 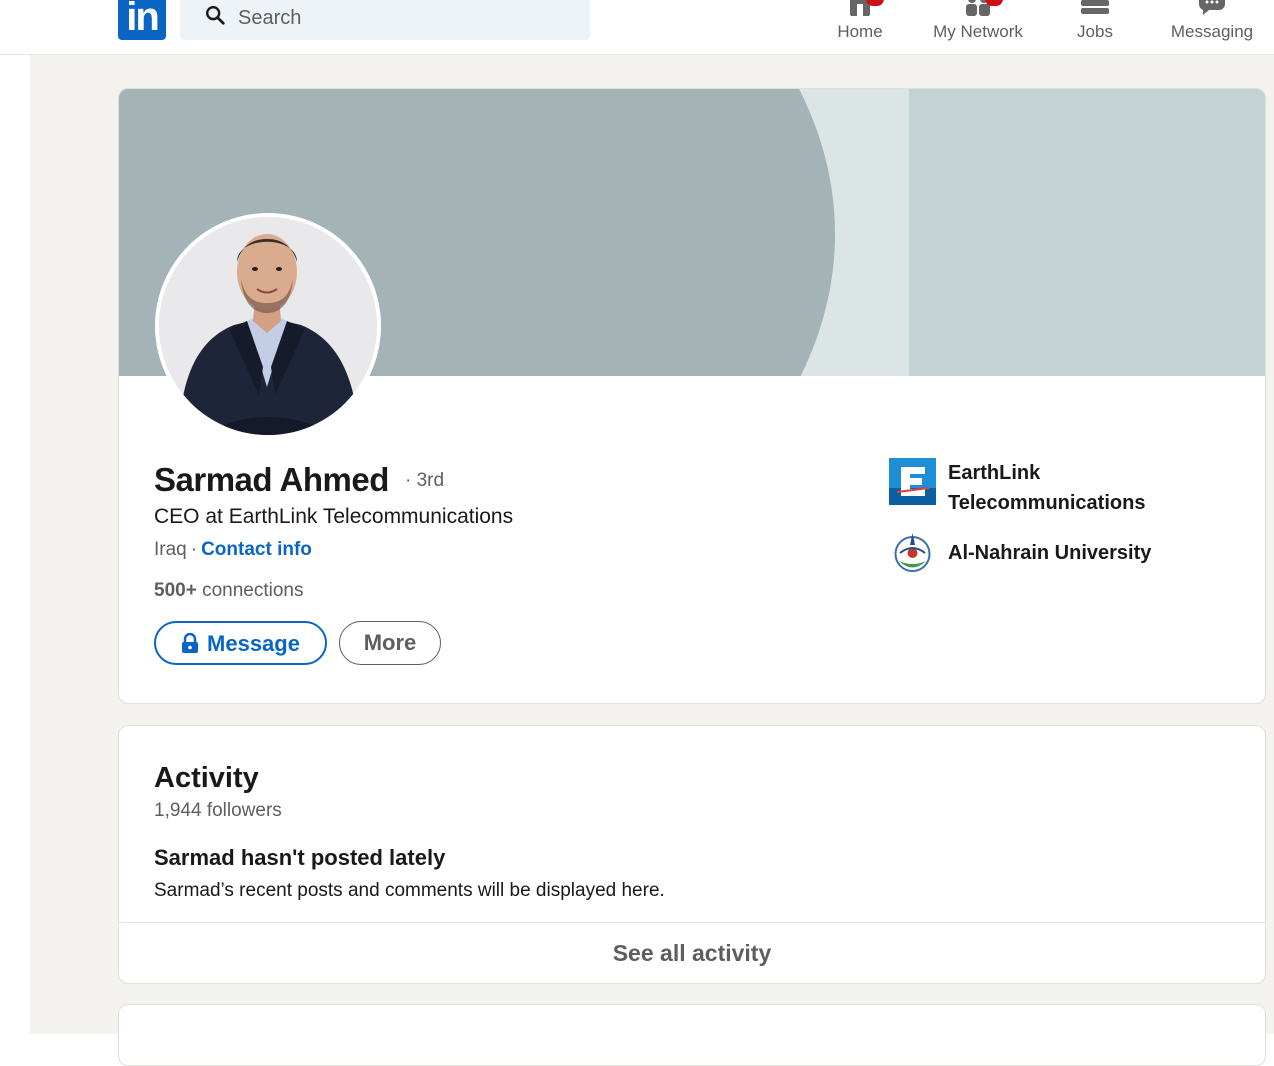 I want to click on connections-count: 500+, so click(x=175, y=590).